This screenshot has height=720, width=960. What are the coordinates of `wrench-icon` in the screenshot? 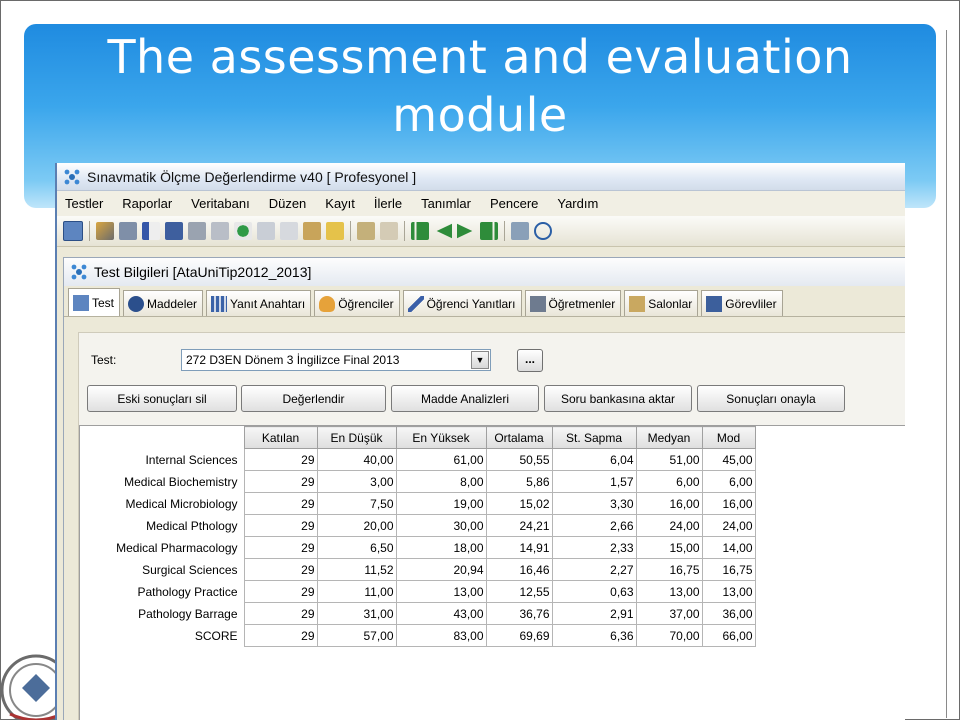 It's located at (105, 231).